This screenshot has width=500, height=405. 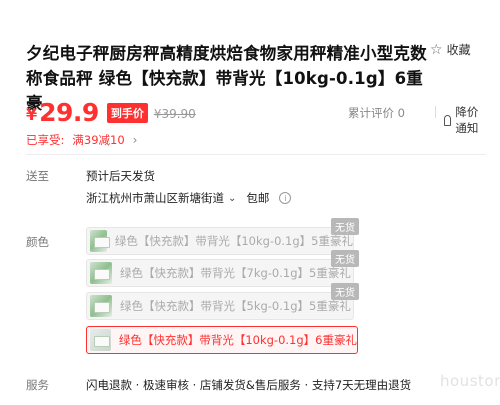 I want to click on chevron-right-icon: ›, so click(x=135, y=140).